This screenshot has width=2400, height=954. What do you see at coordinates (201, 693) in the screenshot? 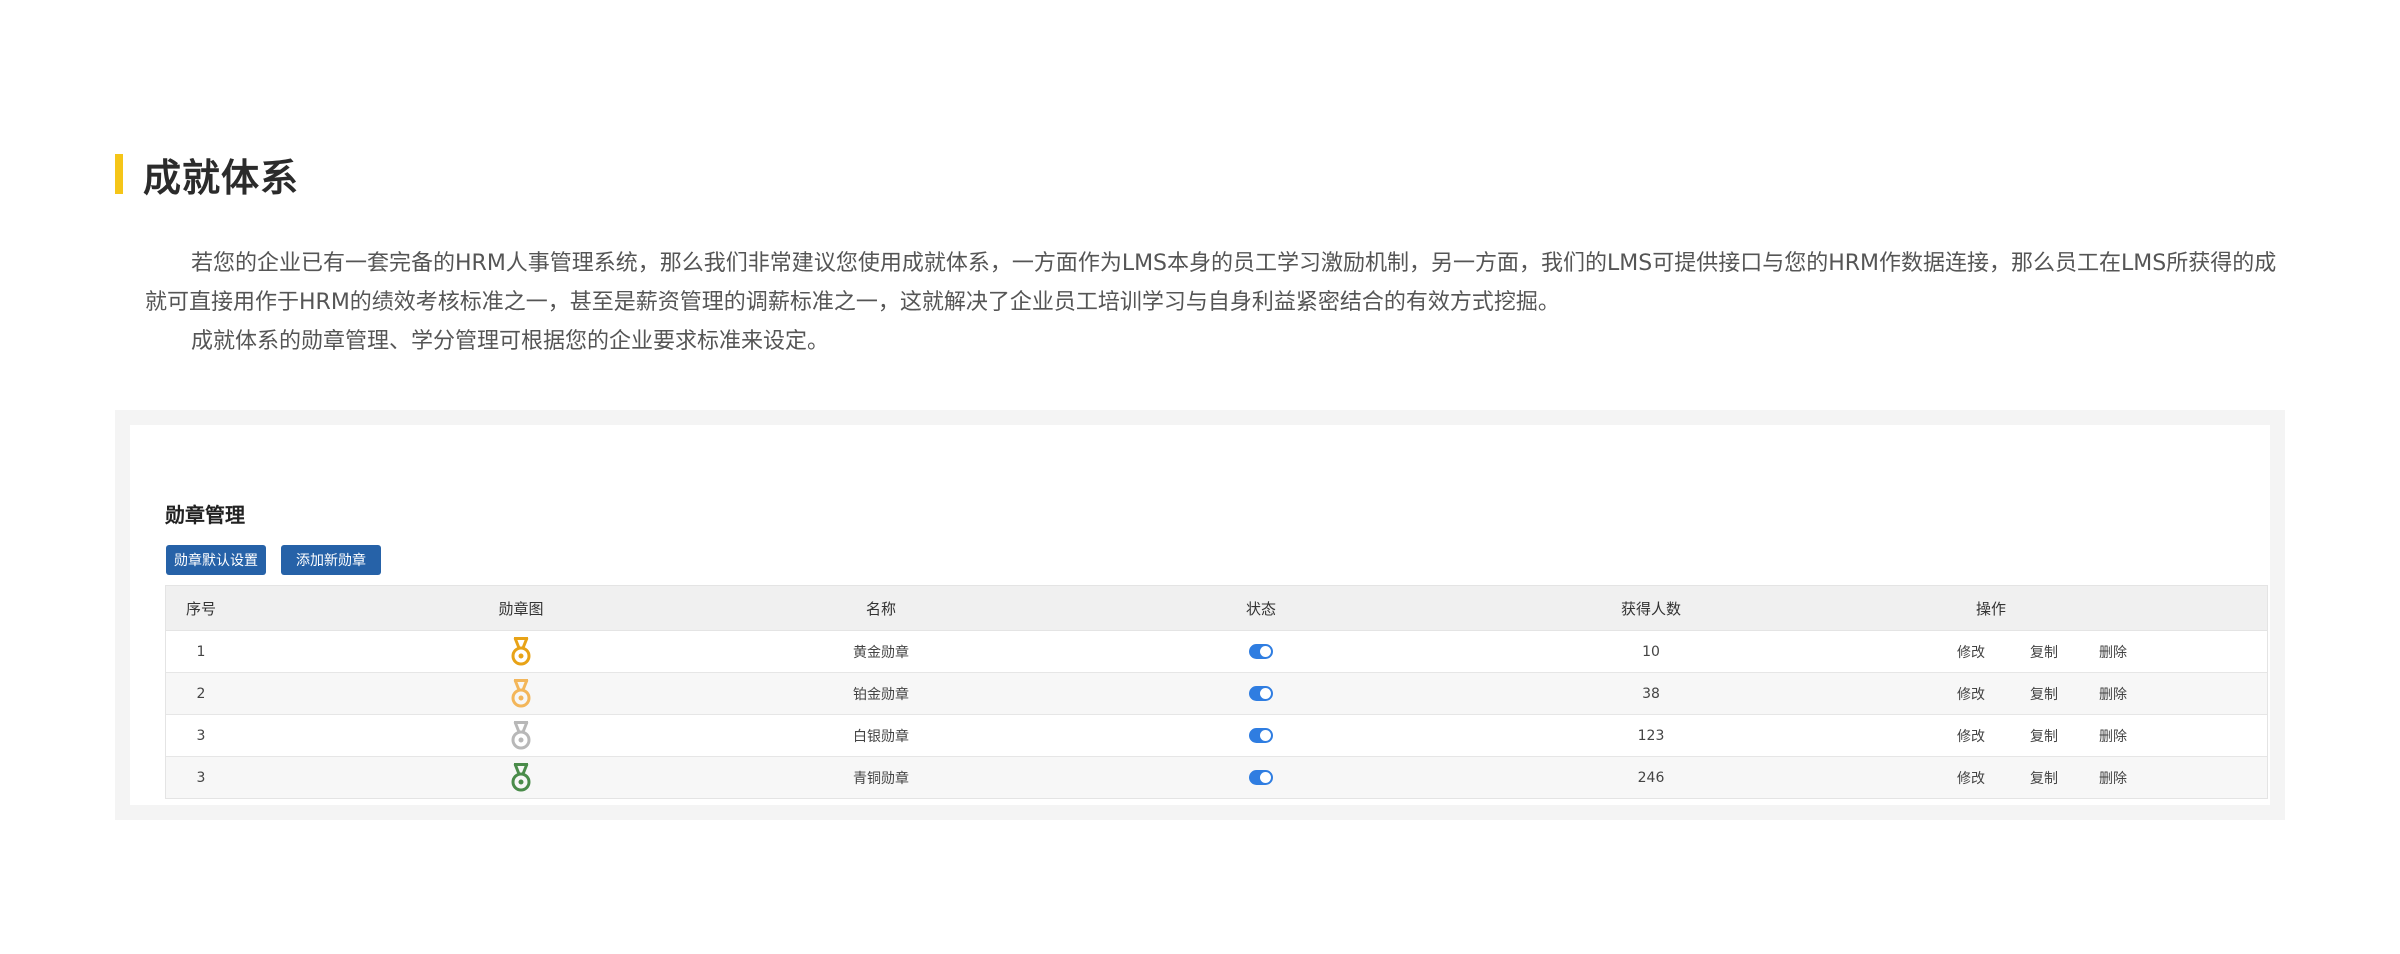
I see `row-no: 2` at bounding box center [201, 693].